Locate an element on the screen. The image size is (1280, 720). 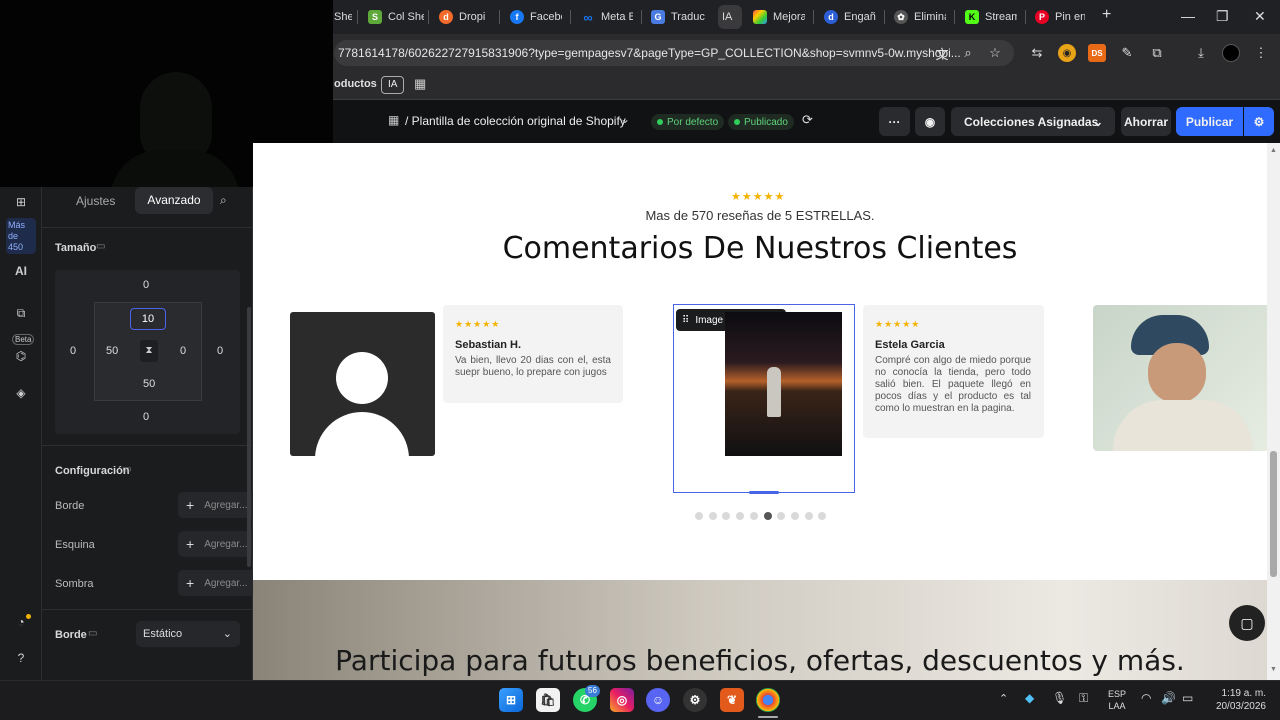
history-icon: ⟳ is located at coordinates (807, 120).